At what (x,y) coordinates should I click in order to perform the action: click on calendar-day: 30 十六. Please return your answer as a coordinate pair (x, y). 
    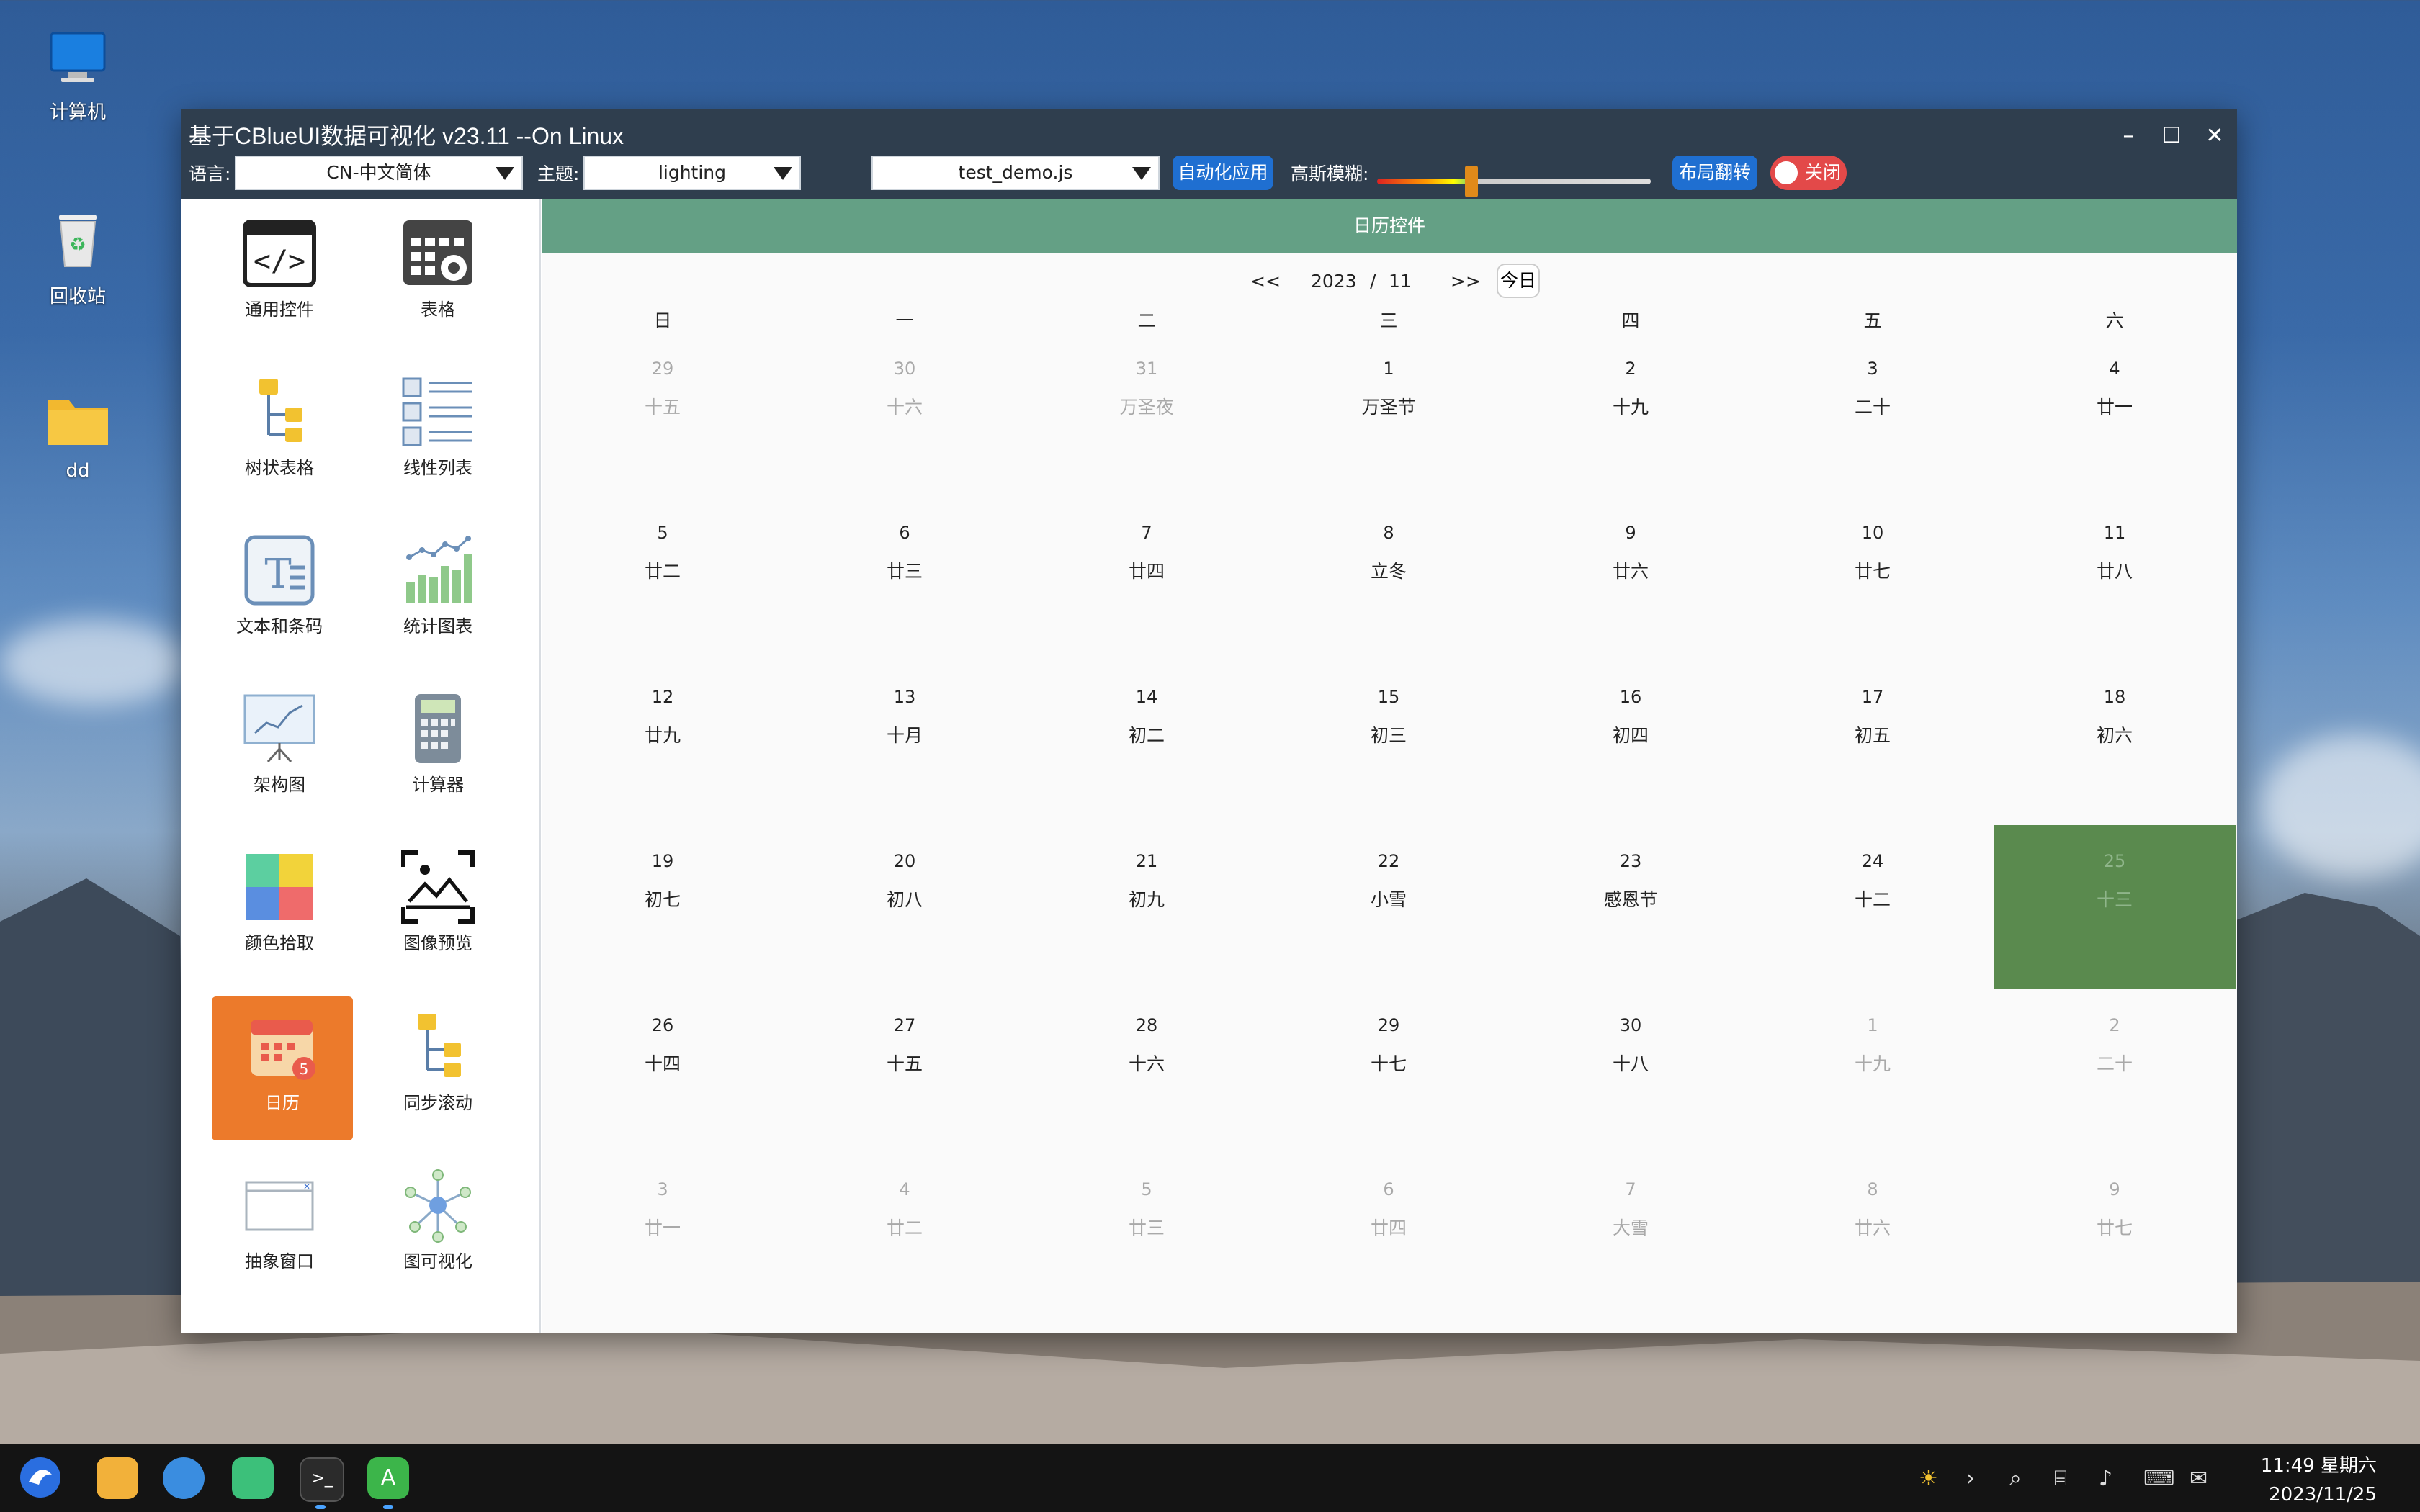
    Looking at the image, I should click on (905, 415).